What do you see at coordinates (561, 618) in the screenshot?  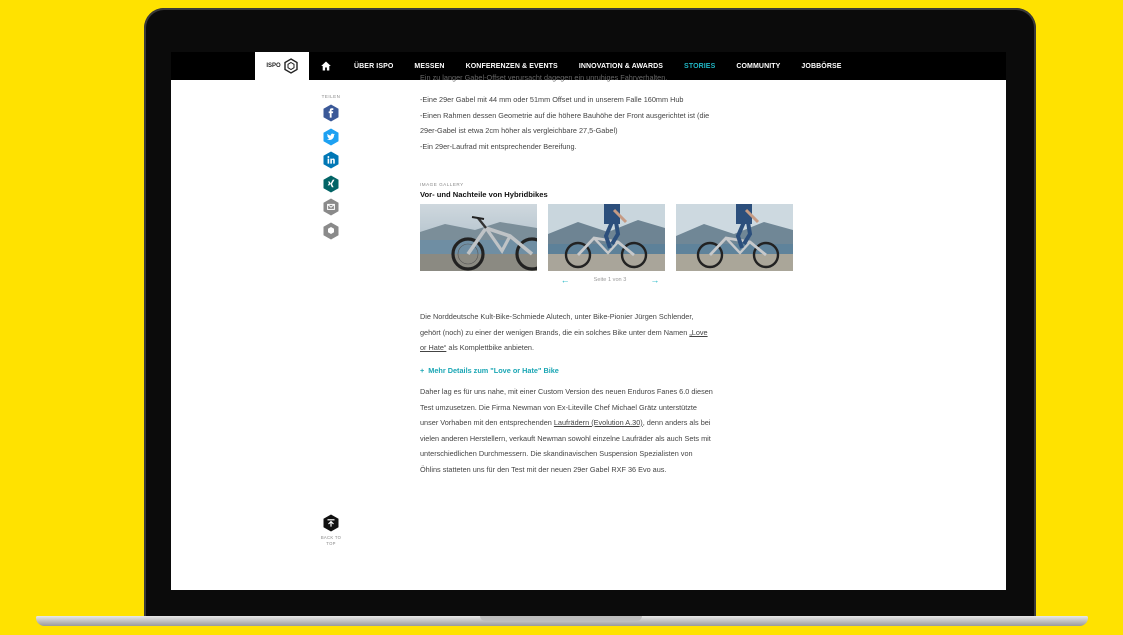 I see `laptop-base-notch` at bounding box center [561, 618].